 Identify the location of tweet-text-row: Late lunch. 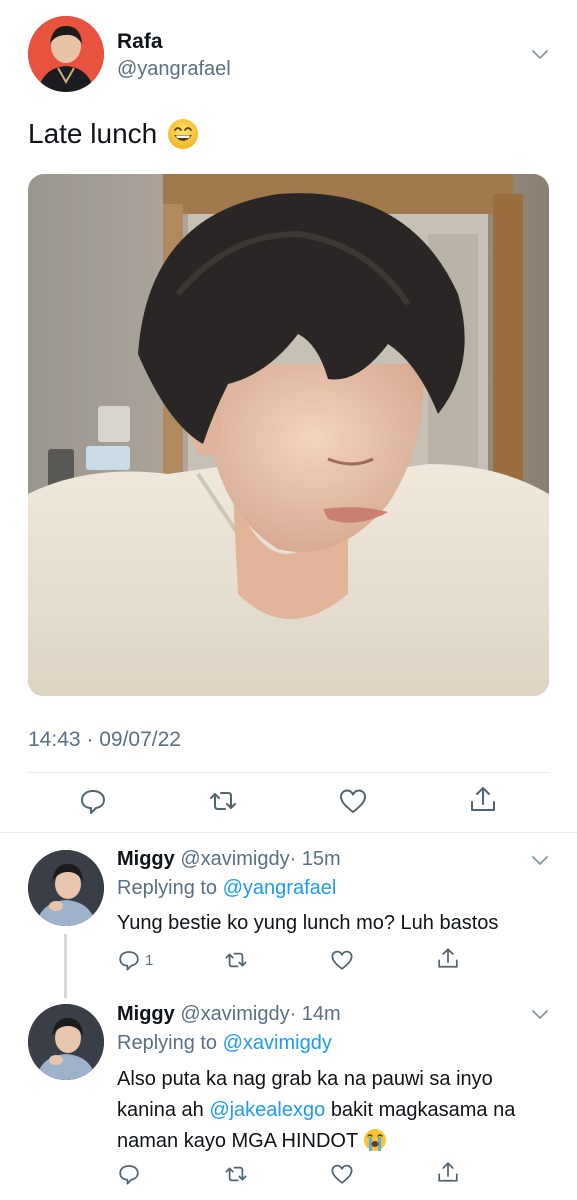
(113, 134).